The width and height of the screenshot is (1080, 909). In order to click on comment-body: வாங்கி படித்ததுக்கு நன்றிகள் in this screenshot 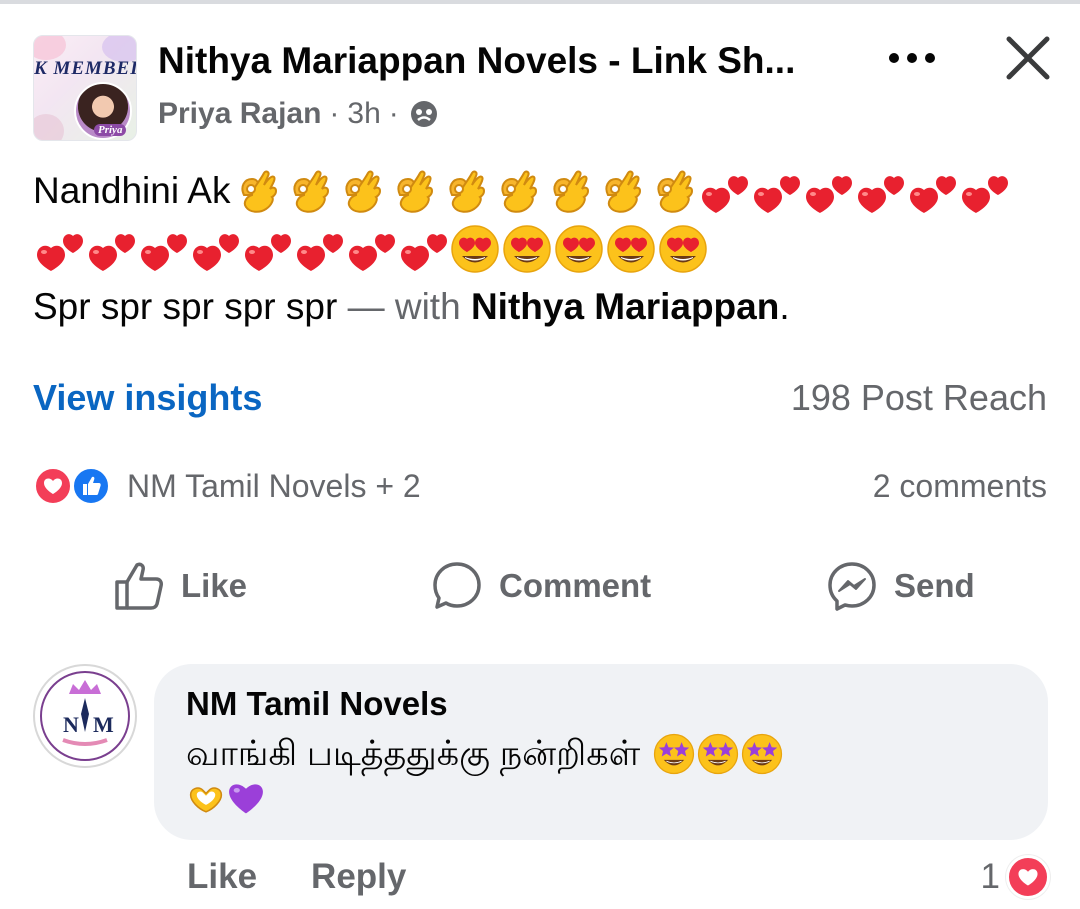, I will do `click(413, 753)`.